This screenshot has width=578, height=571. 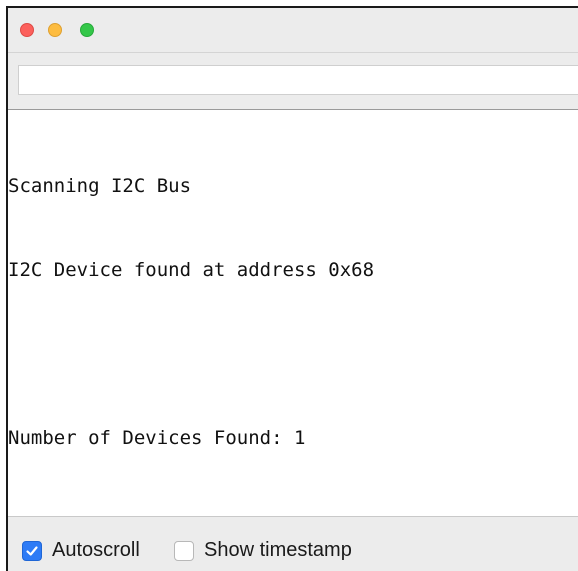 What do you see at coordinates (191, 270) in the screenshot?
I see `output-line: I2C Device found at address 0x68` at bounding box center [191, 270].